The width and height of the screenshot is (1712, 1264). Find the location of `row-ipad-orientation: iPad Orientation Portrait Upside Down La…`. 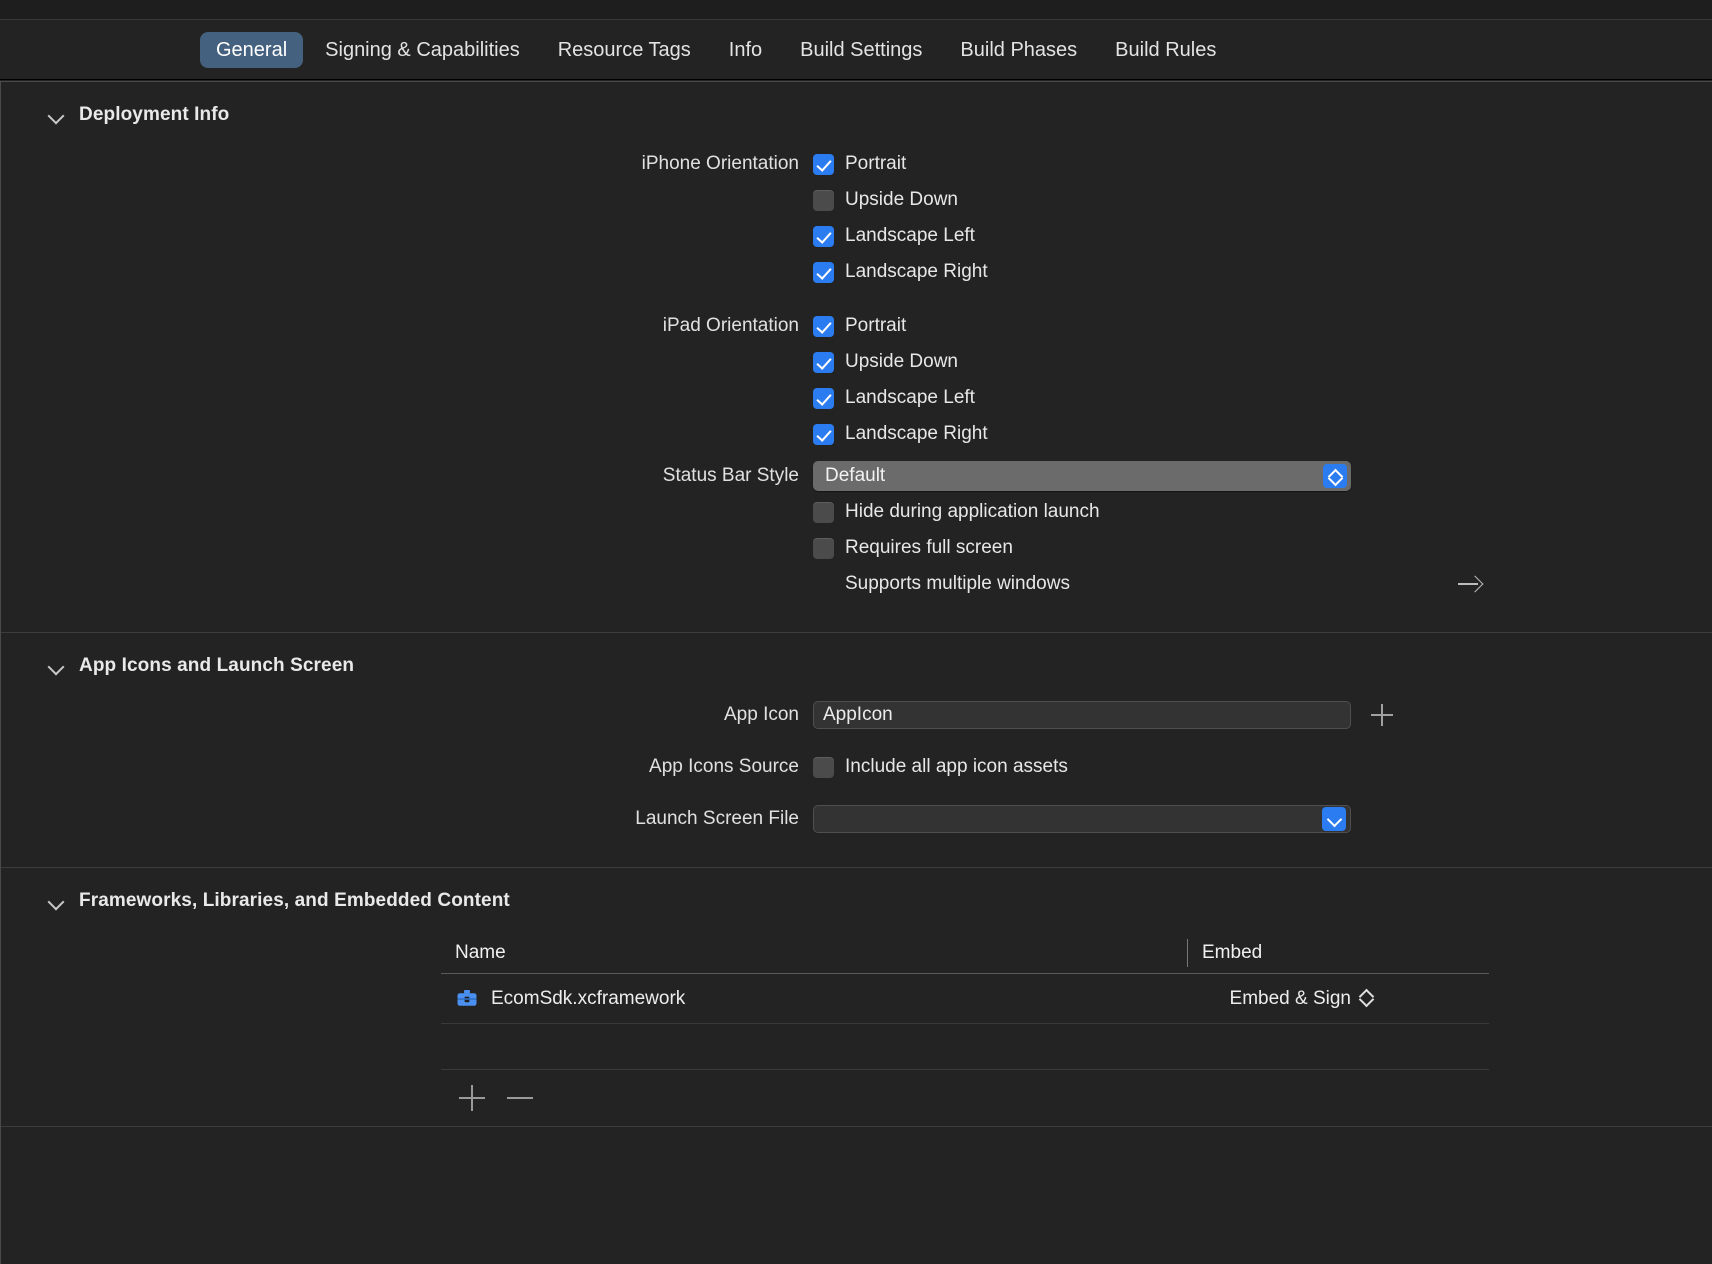

row-ipad-orientation: iPad Orientation Portrait Upside Down La… is located at coordinates (856, 380).